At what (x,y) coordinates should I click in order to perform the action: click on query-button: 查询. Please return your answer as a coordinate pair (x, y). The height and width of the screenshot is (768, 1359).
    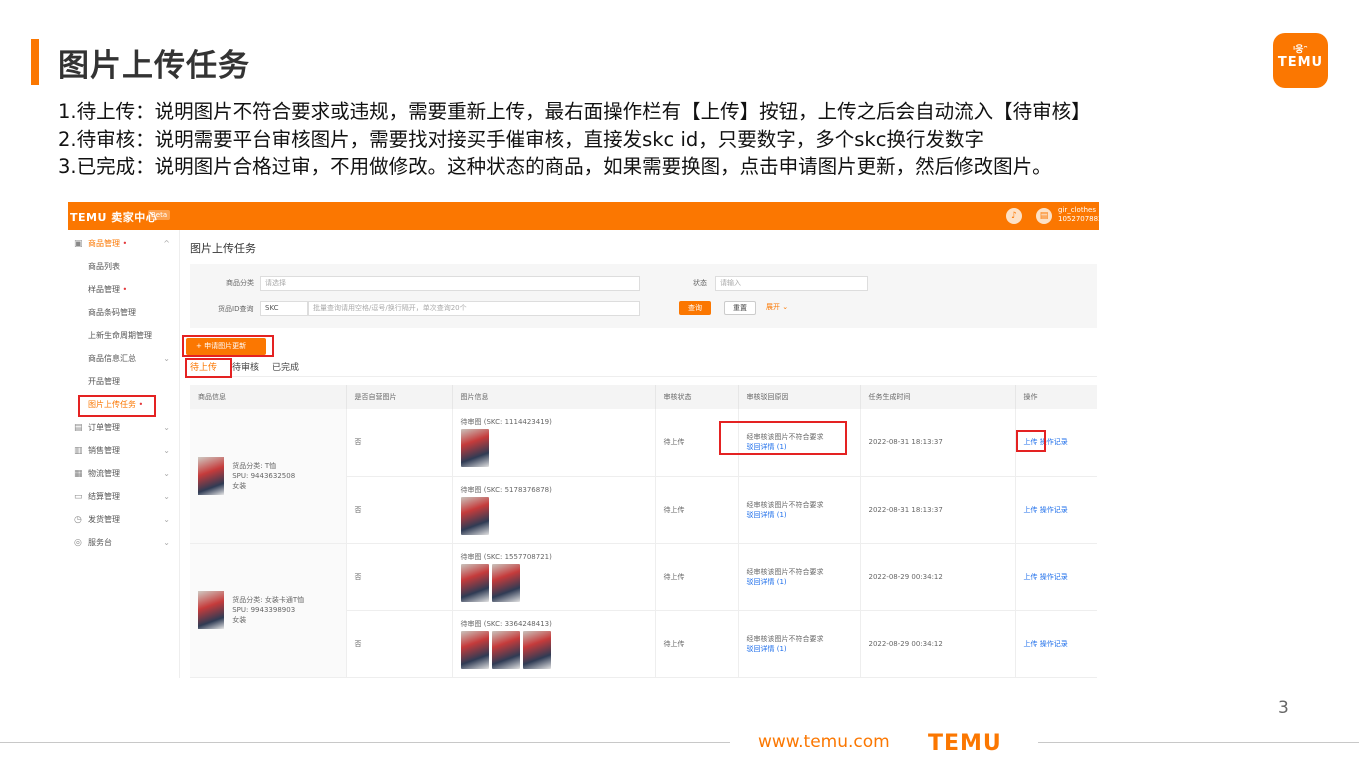
    Looking at the image, I should click on (695, 308).